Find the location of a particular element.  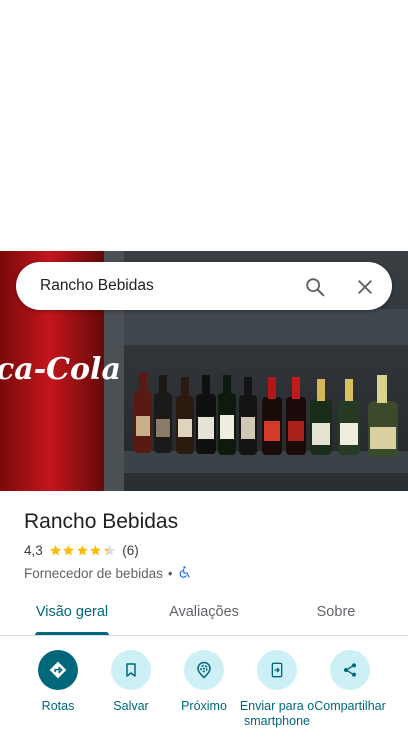

rating-row: 4,3 (6) is located at coordinates (81, 550).